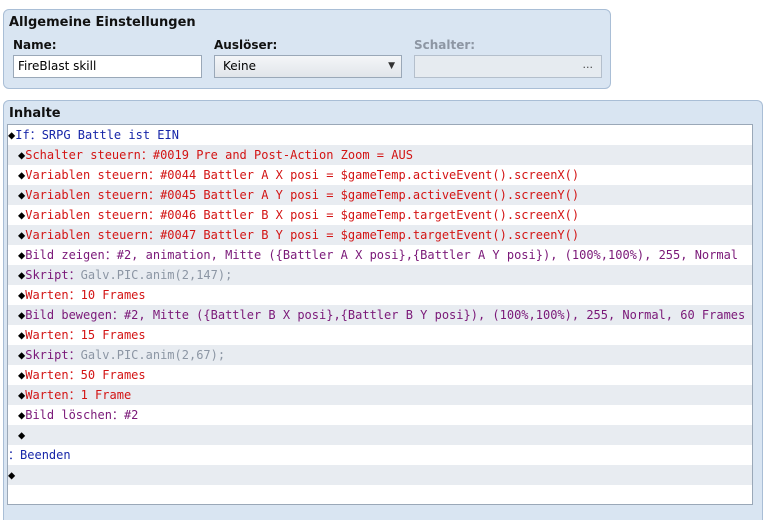  Describe the element at coordinates (380, 275) in the screenshot. I see `command-row: ◆Skript：Galv.PIC.anim(2,147);` at that location.